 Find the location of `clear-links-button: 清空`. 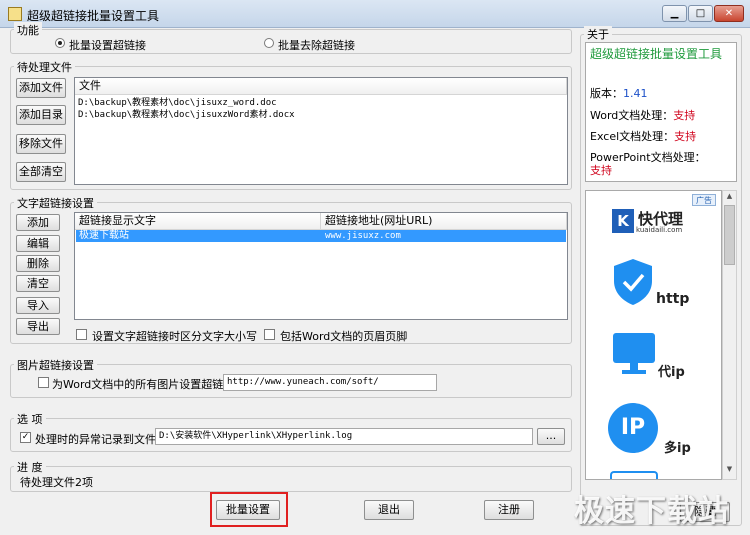

clear-links-button: 清空 is located at coordinates (38, 283).